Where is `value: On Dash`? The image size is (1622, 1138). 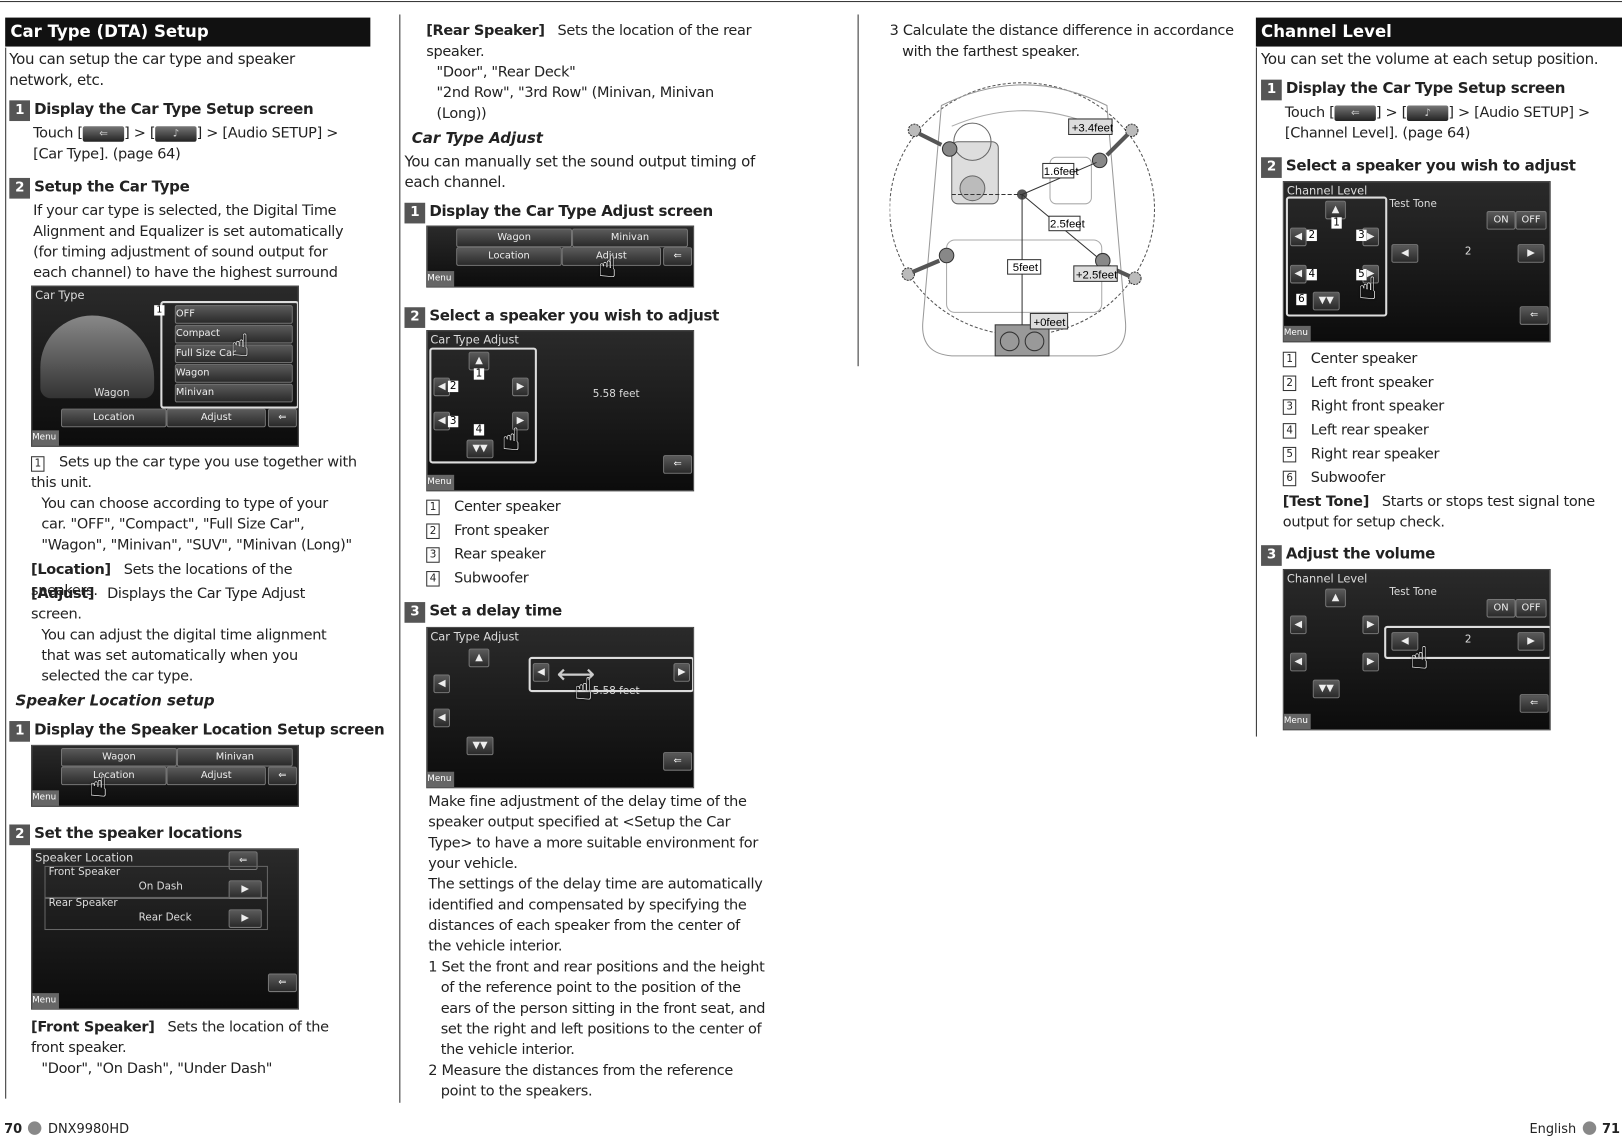
value: On Dash is located at coordinates (160, 887).